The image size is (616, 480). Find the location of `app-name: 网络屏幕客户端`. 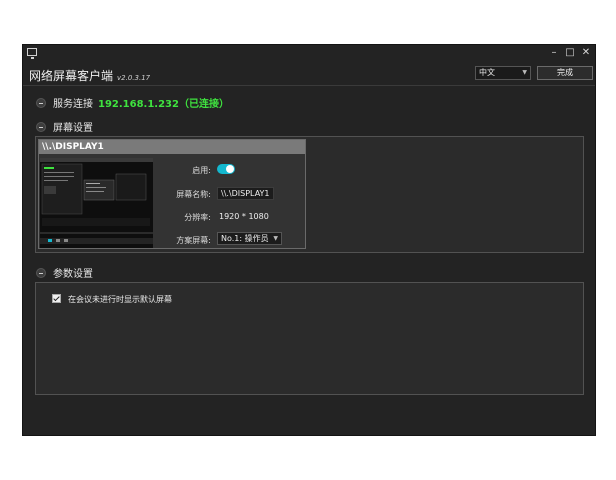

app-name: 网络屏幕客户端 is located at coordinates (71, 76).